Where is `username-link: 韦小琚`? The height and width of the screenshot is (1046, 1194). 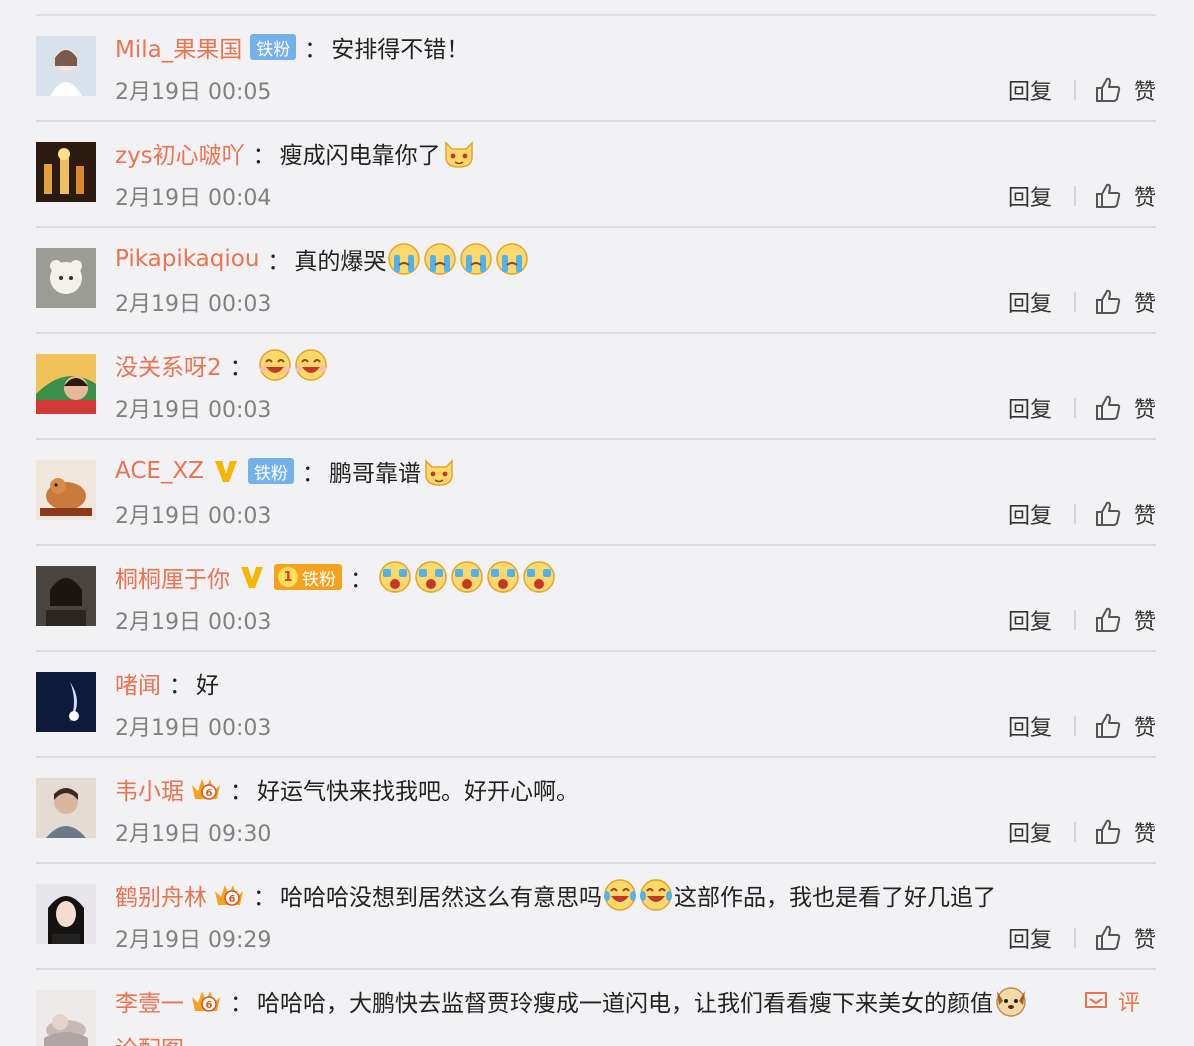
username-link: 韦小琚 is located at coordinates (149, 789).